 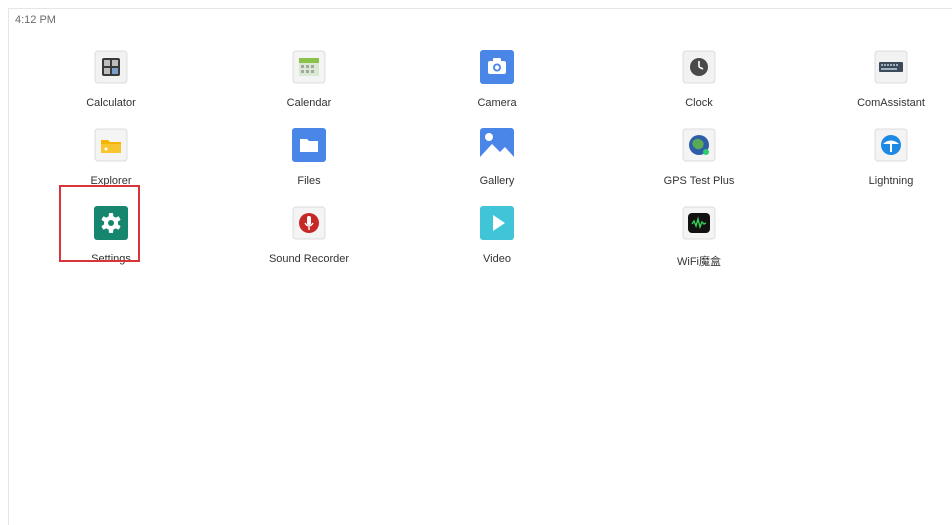 I want to click on app-lightning: Lightning, so click(x=891, y=156).